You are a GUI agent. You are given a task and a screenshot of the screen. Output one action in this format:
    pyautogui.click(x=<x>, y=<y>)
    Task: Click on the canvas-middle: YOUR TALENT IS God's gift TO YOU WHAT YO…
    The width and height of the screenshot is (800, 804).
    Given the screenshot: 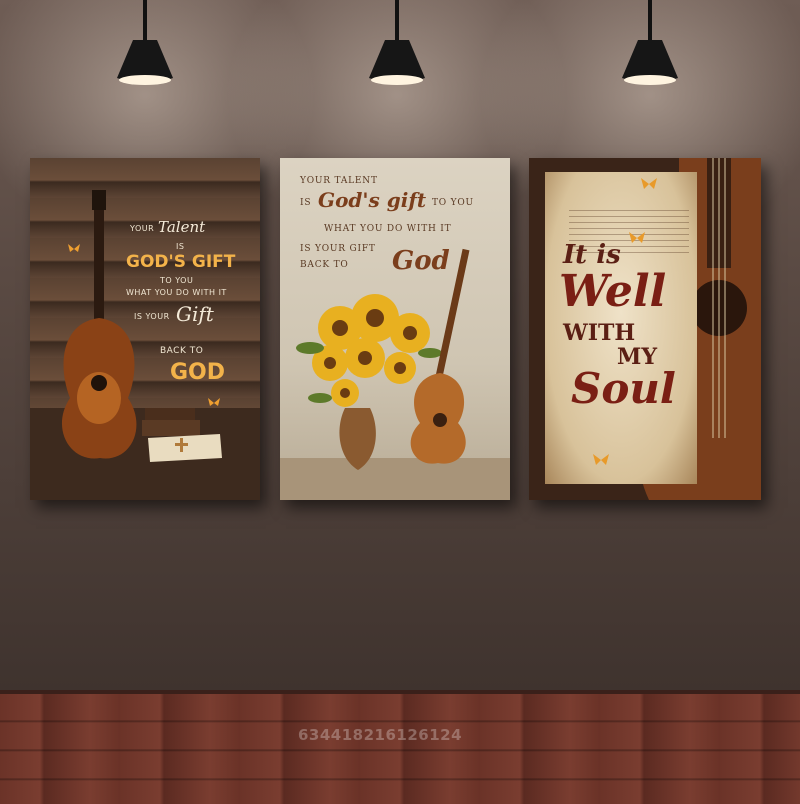 What is the action you would take?
    pyautogui.click(x=395, y=329)
    